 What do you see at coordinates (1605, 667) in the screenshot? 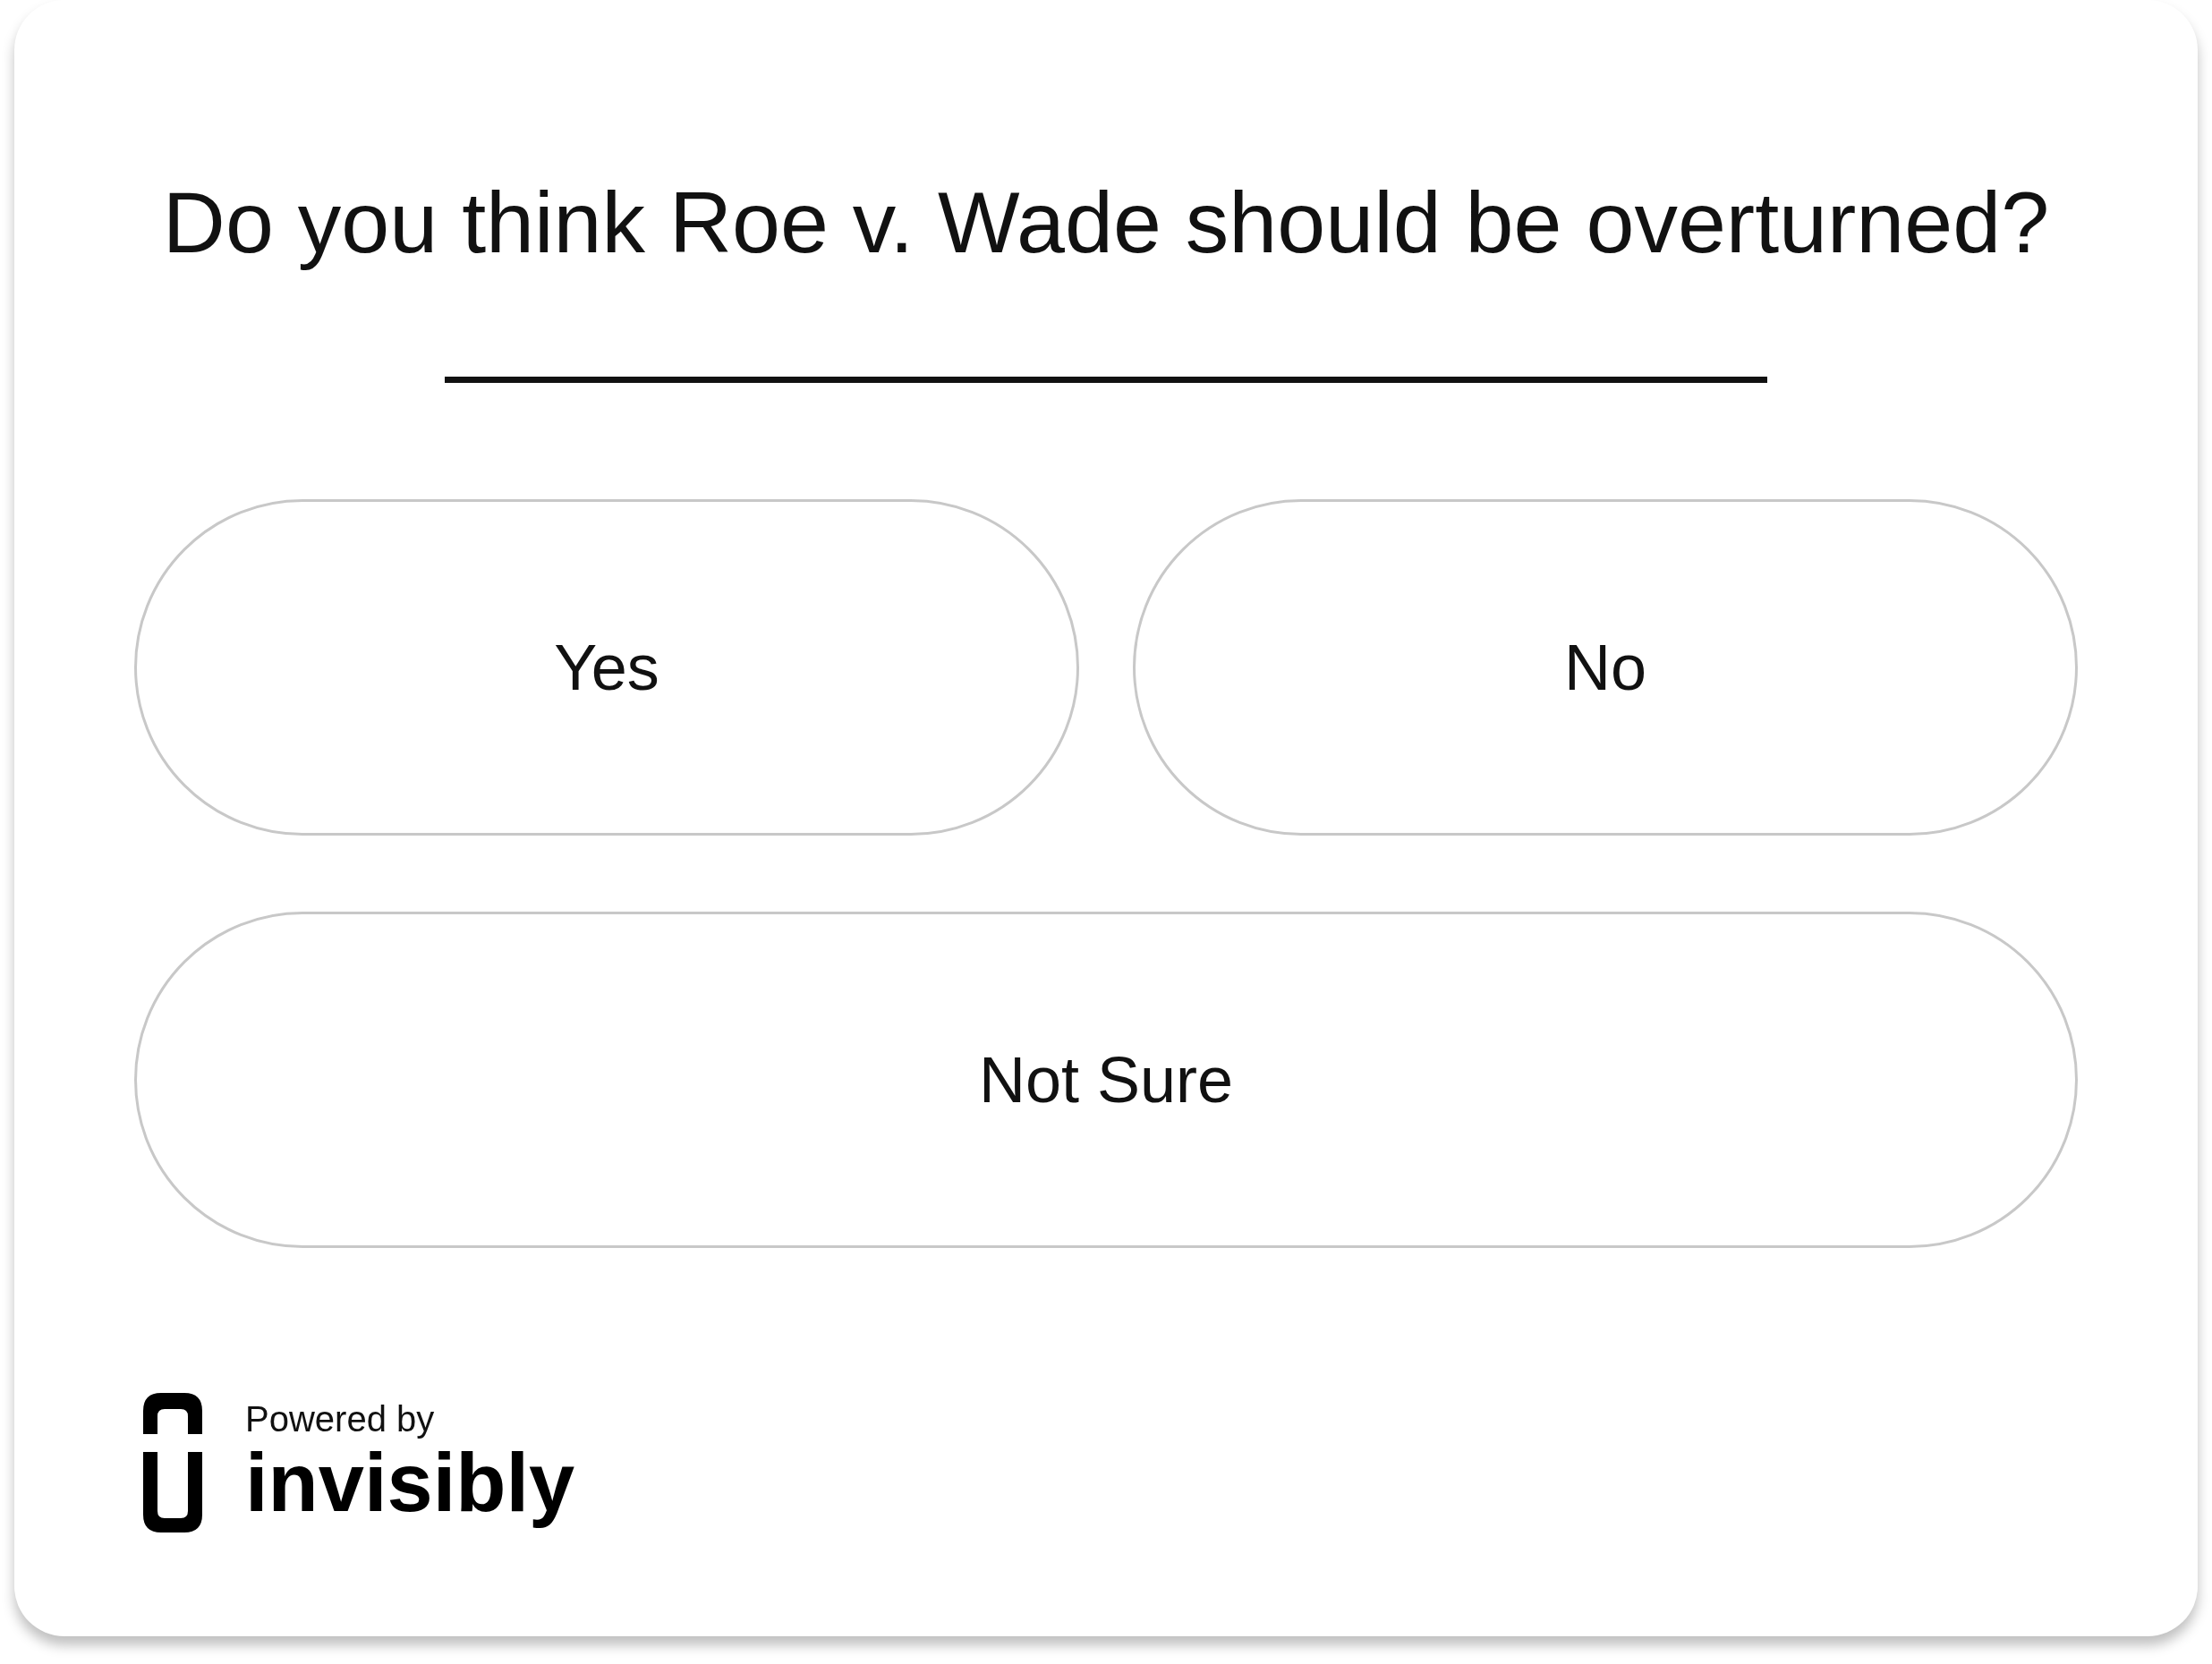
I see `answer-button: No` at bounding box center [1605, 667].